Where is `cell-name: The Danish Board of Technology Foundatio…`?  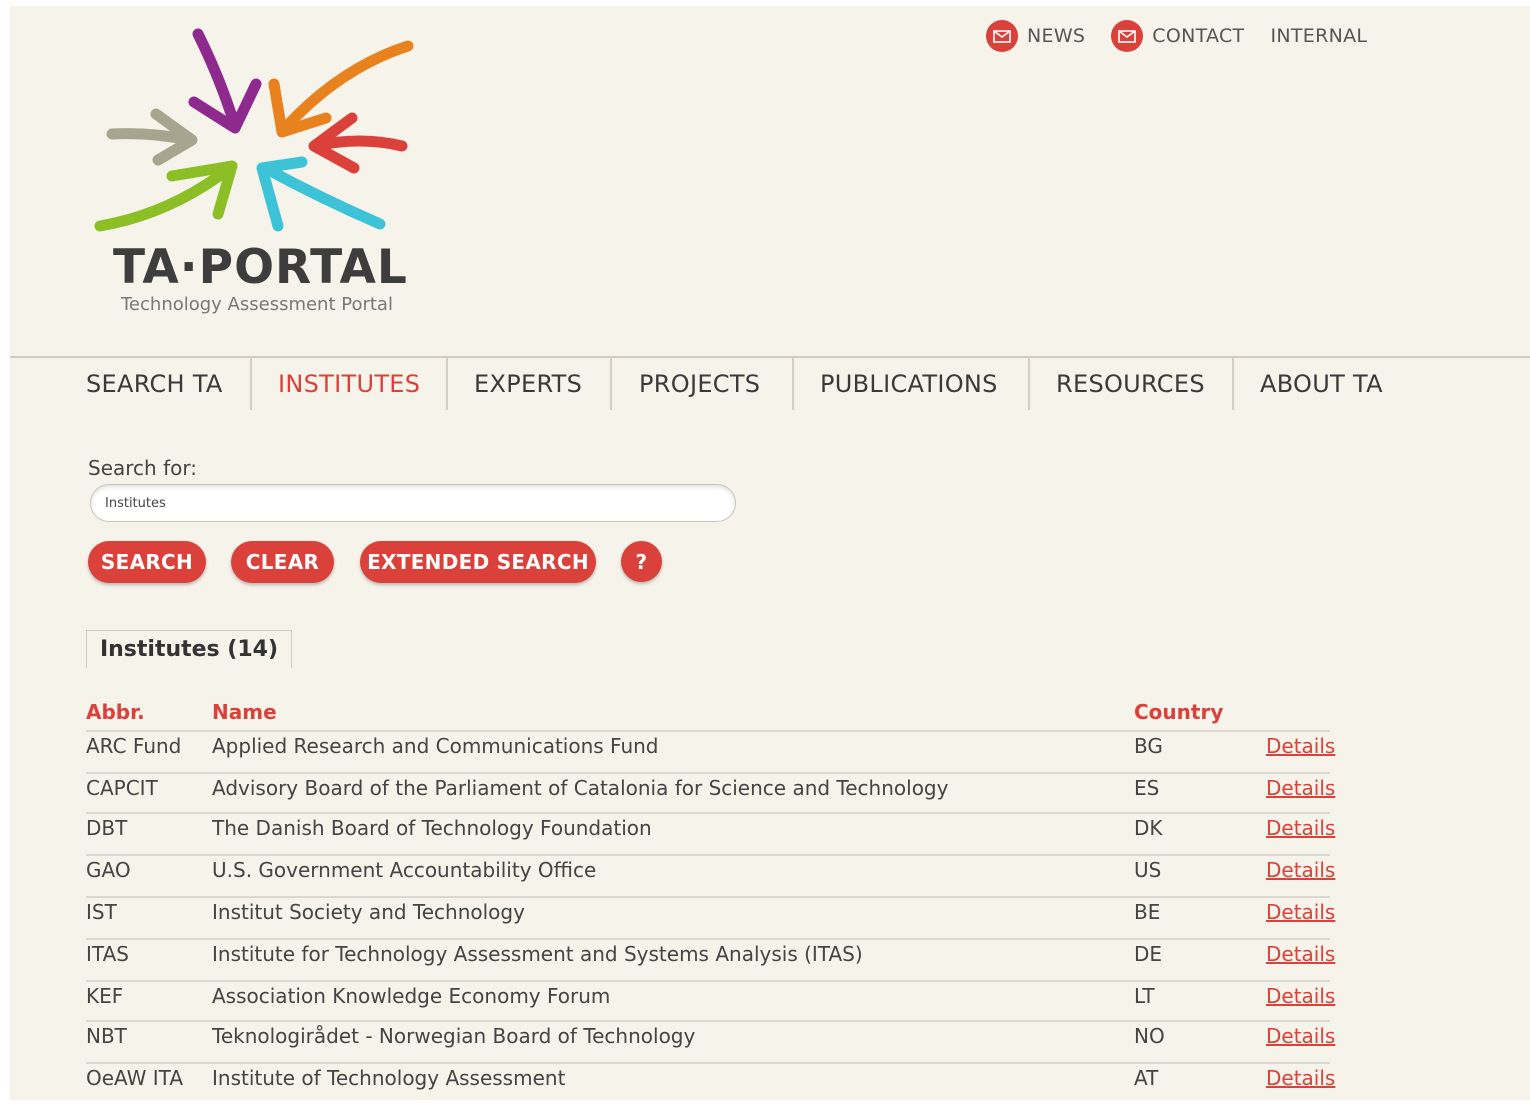
cell-name: The Danish Board of Technology Foundatio… is located at coordinates (432, 828).